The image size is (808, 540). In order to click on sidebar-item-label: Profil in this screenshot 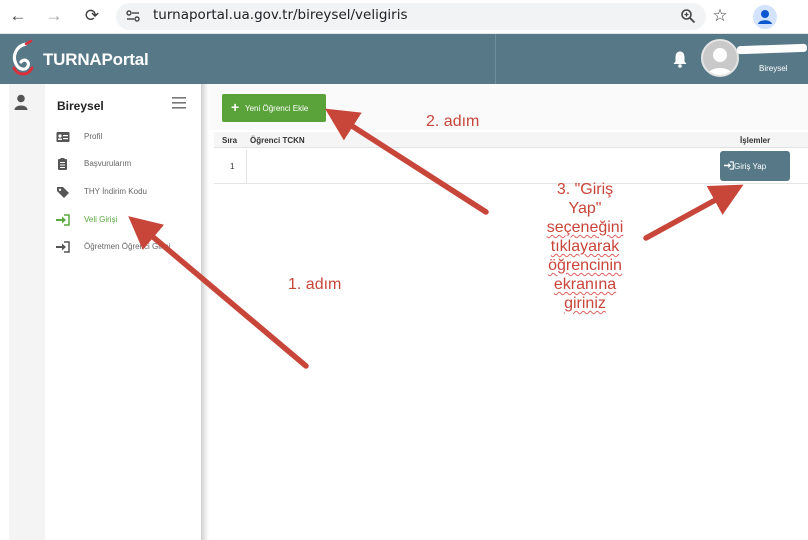, I will do `click(93, 136)`.